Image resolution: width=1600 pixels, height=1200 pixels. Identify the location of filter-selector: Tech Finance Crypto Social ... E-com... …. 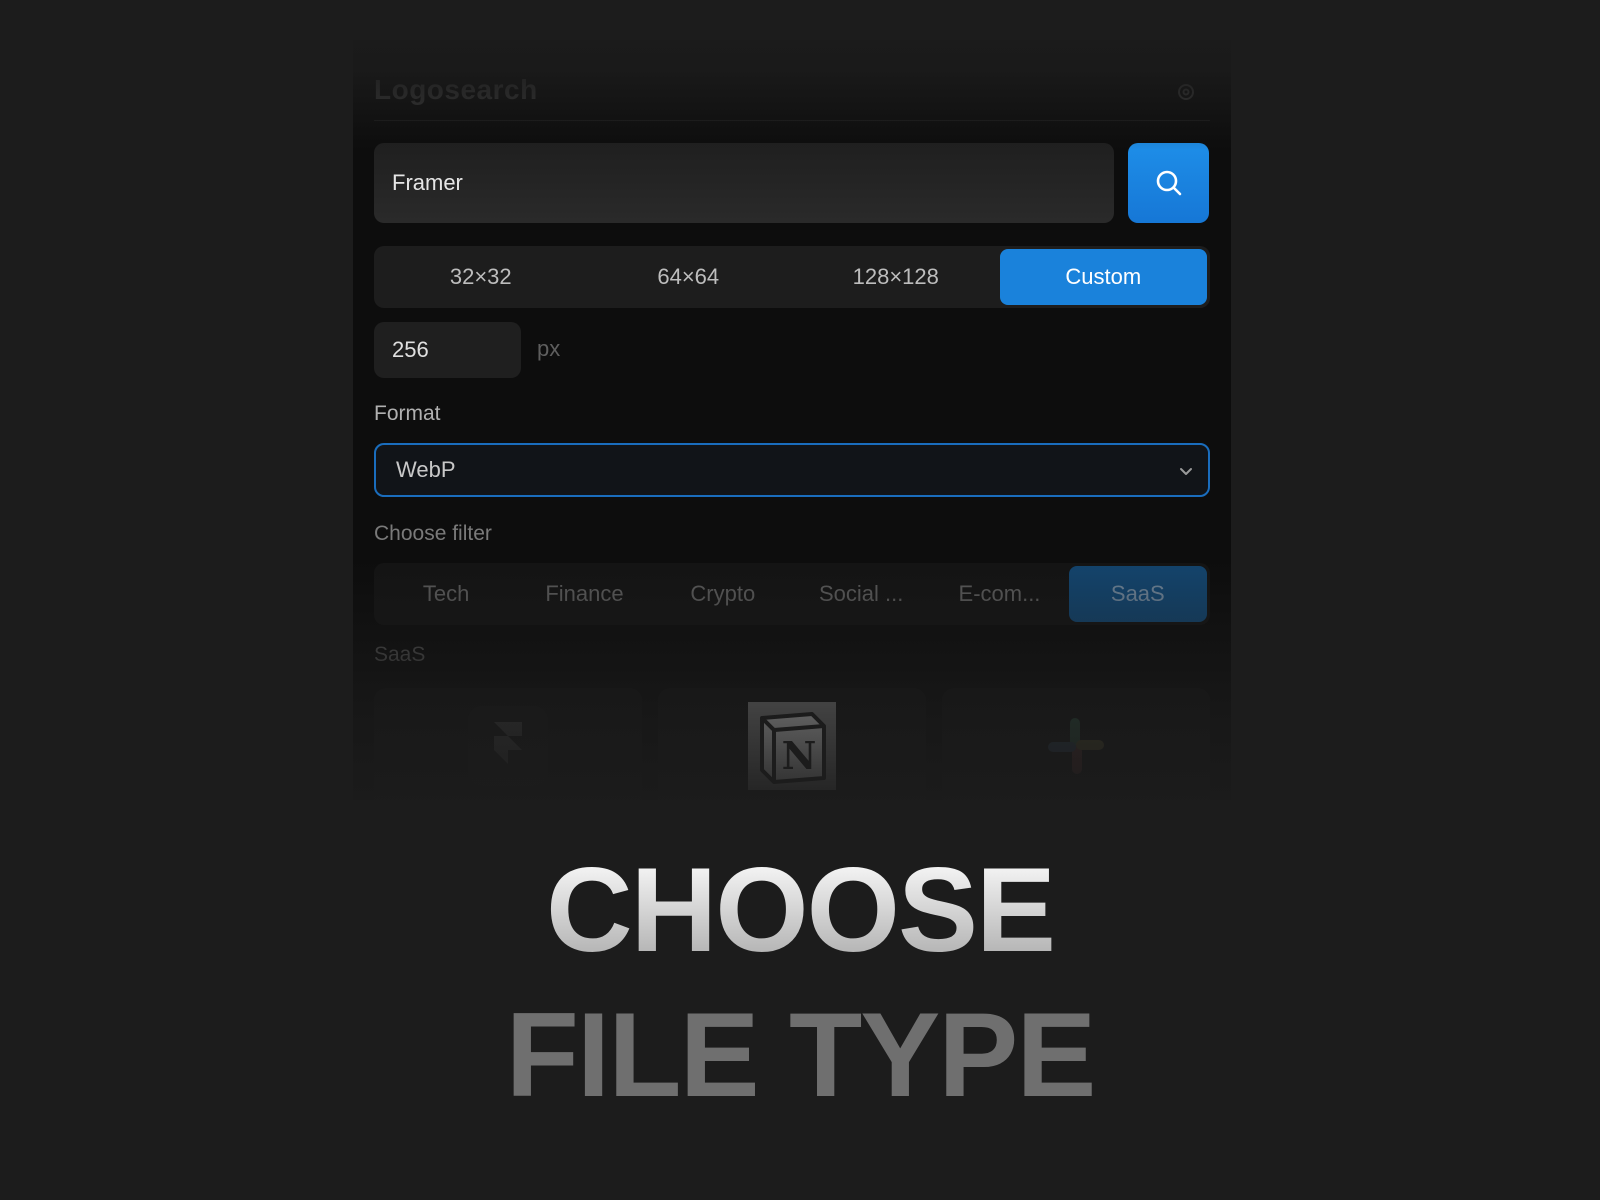
(792, 594).